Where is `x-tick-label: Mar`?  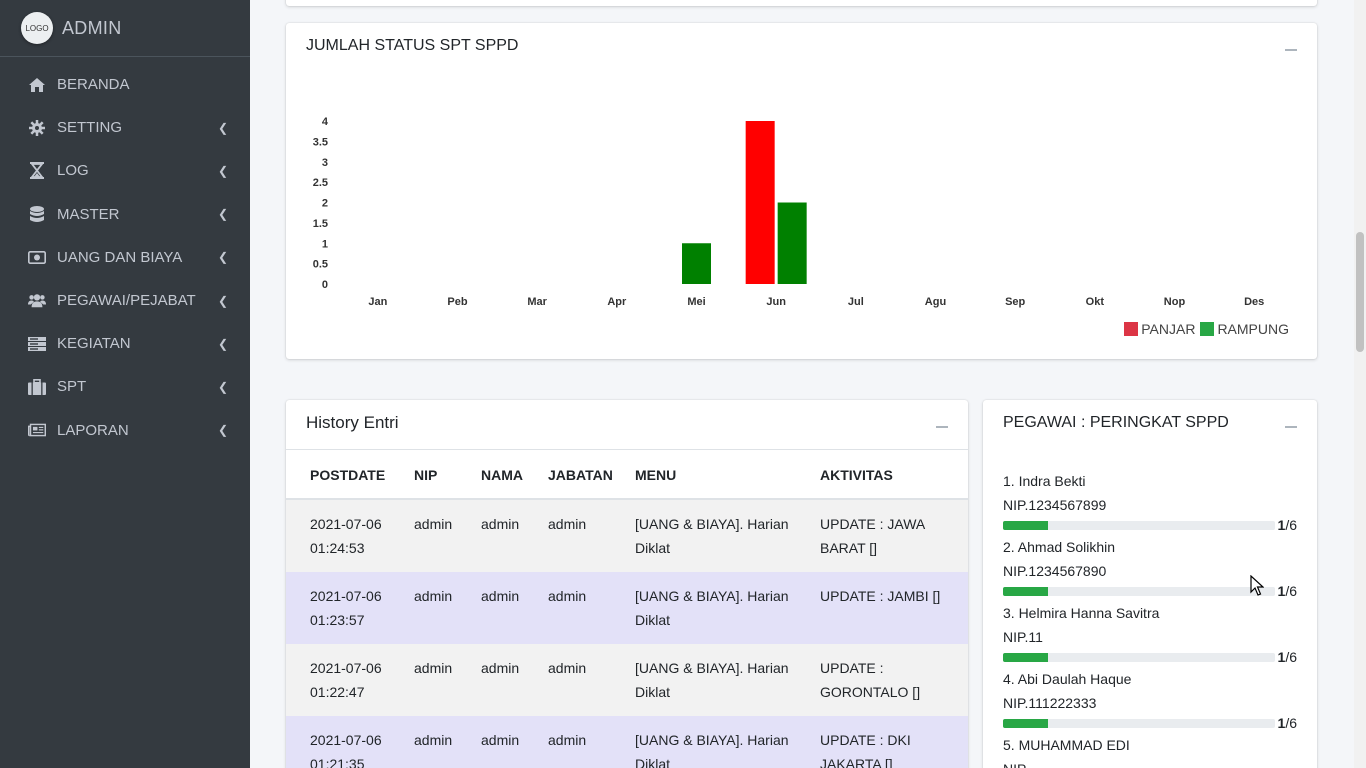
x-tick-label: Mar is located at coordinates (537, 302).